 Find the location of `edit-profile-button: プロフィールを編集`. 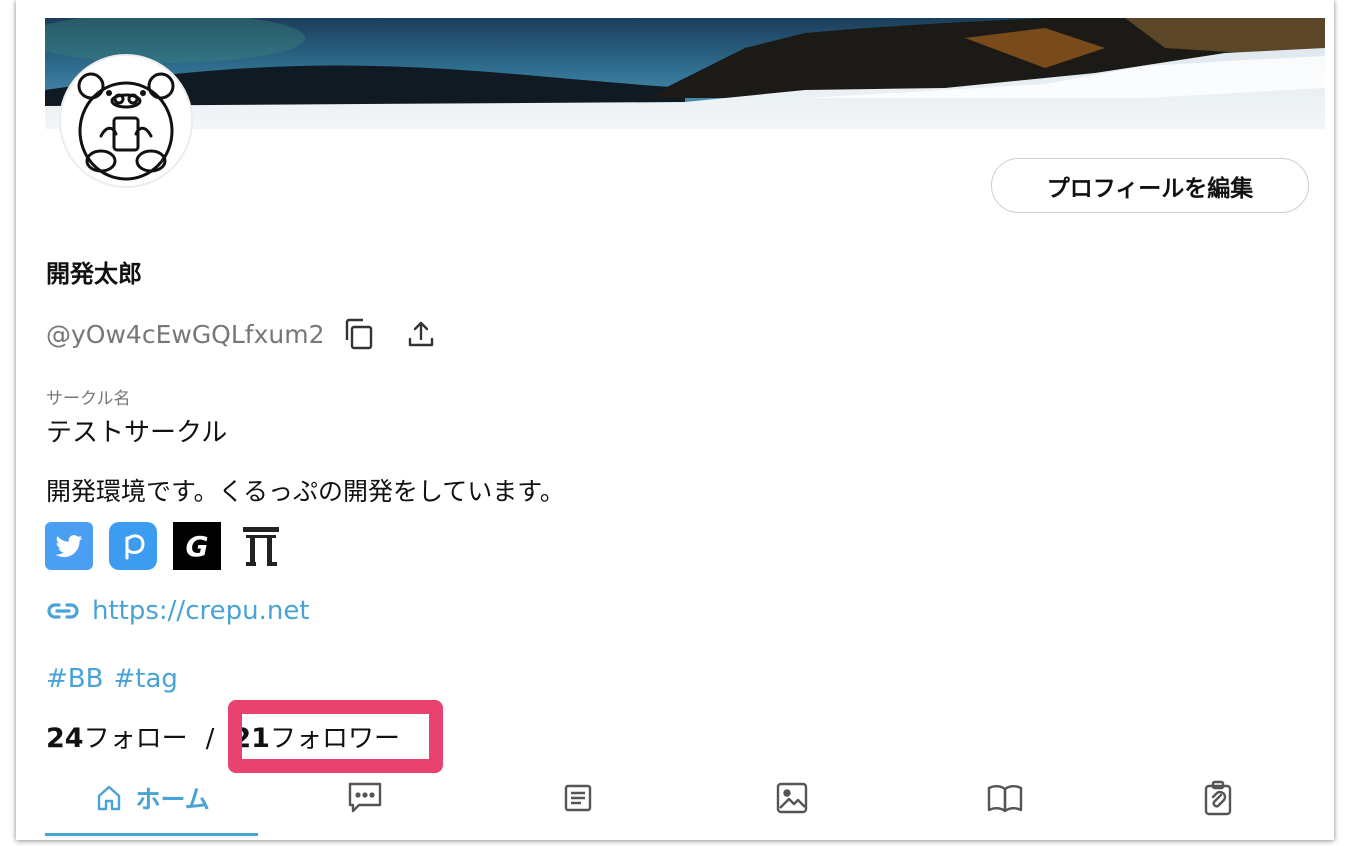

edit-profile-button: プロフィールを編集 is located at coordinates (1150, 185).